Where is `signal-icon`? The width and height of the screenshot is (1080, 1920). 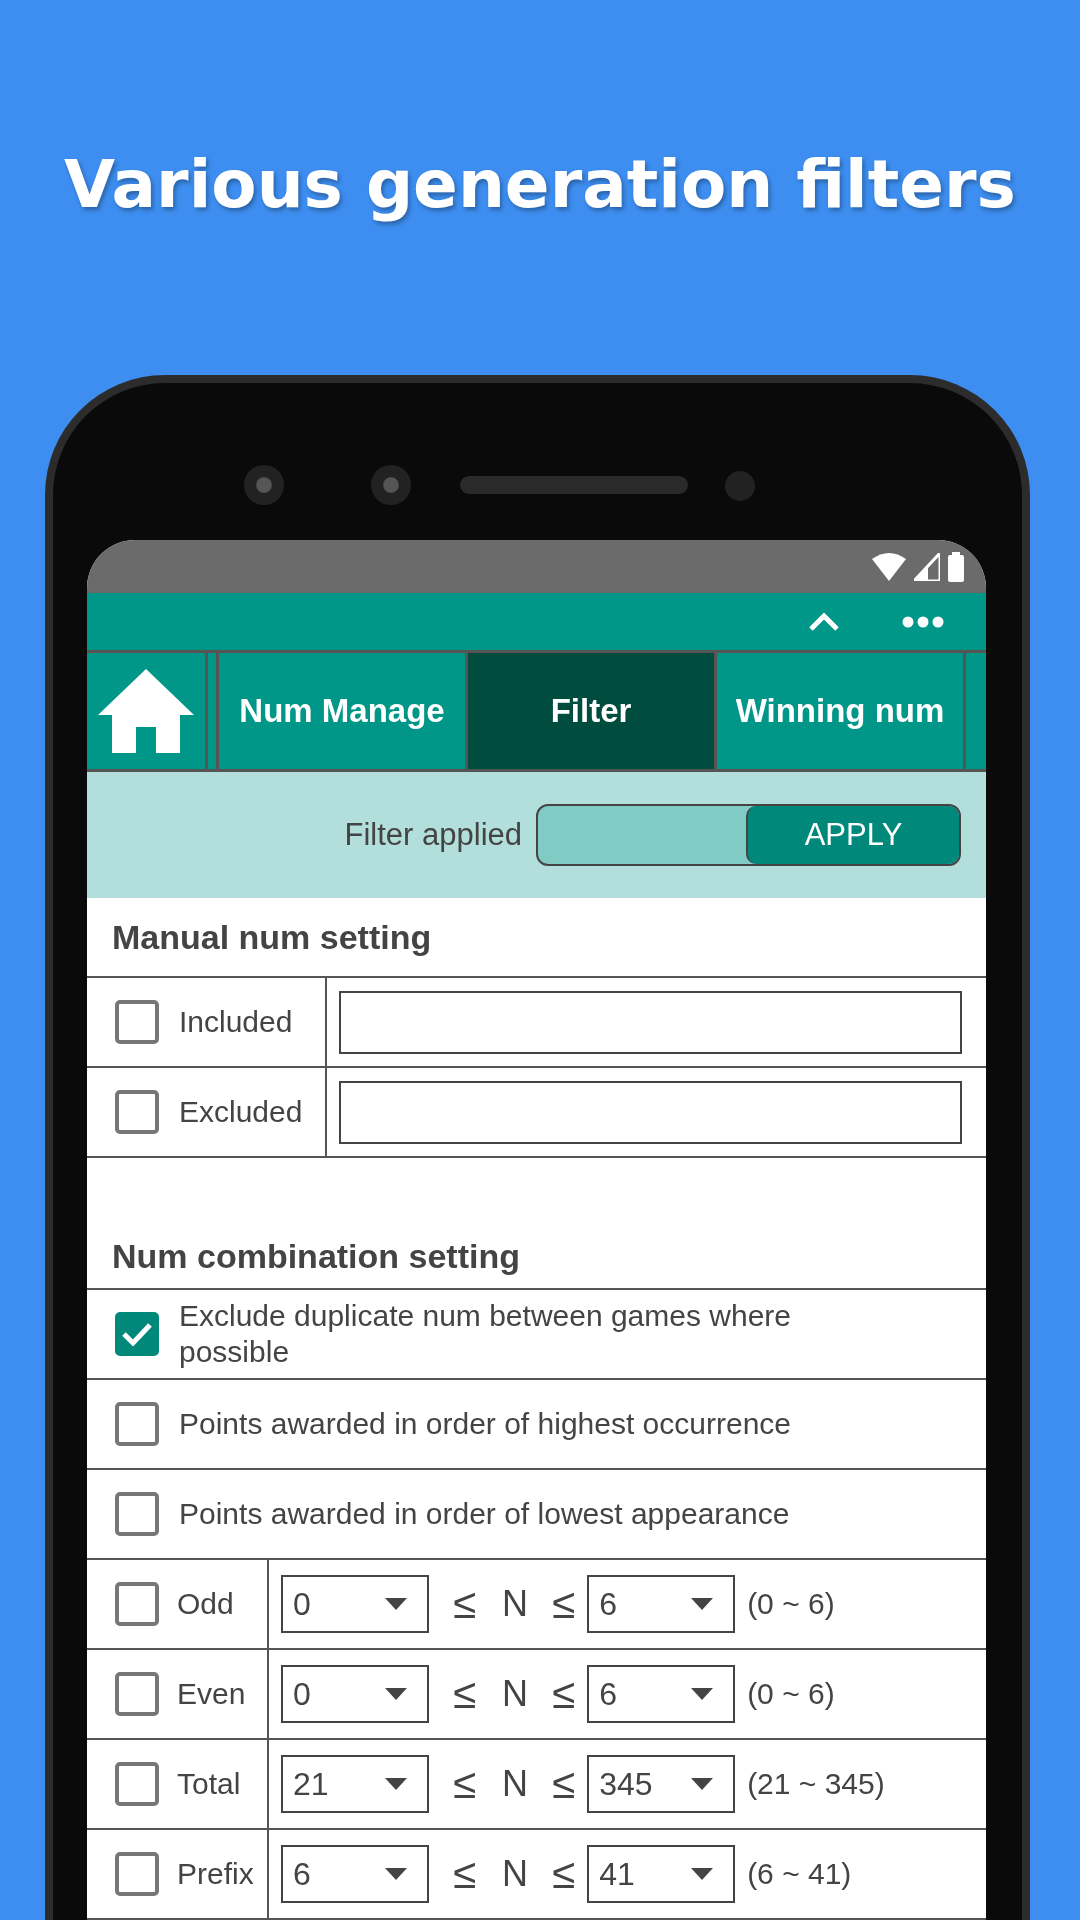
signal-icon is located at coordinates (927, 566).